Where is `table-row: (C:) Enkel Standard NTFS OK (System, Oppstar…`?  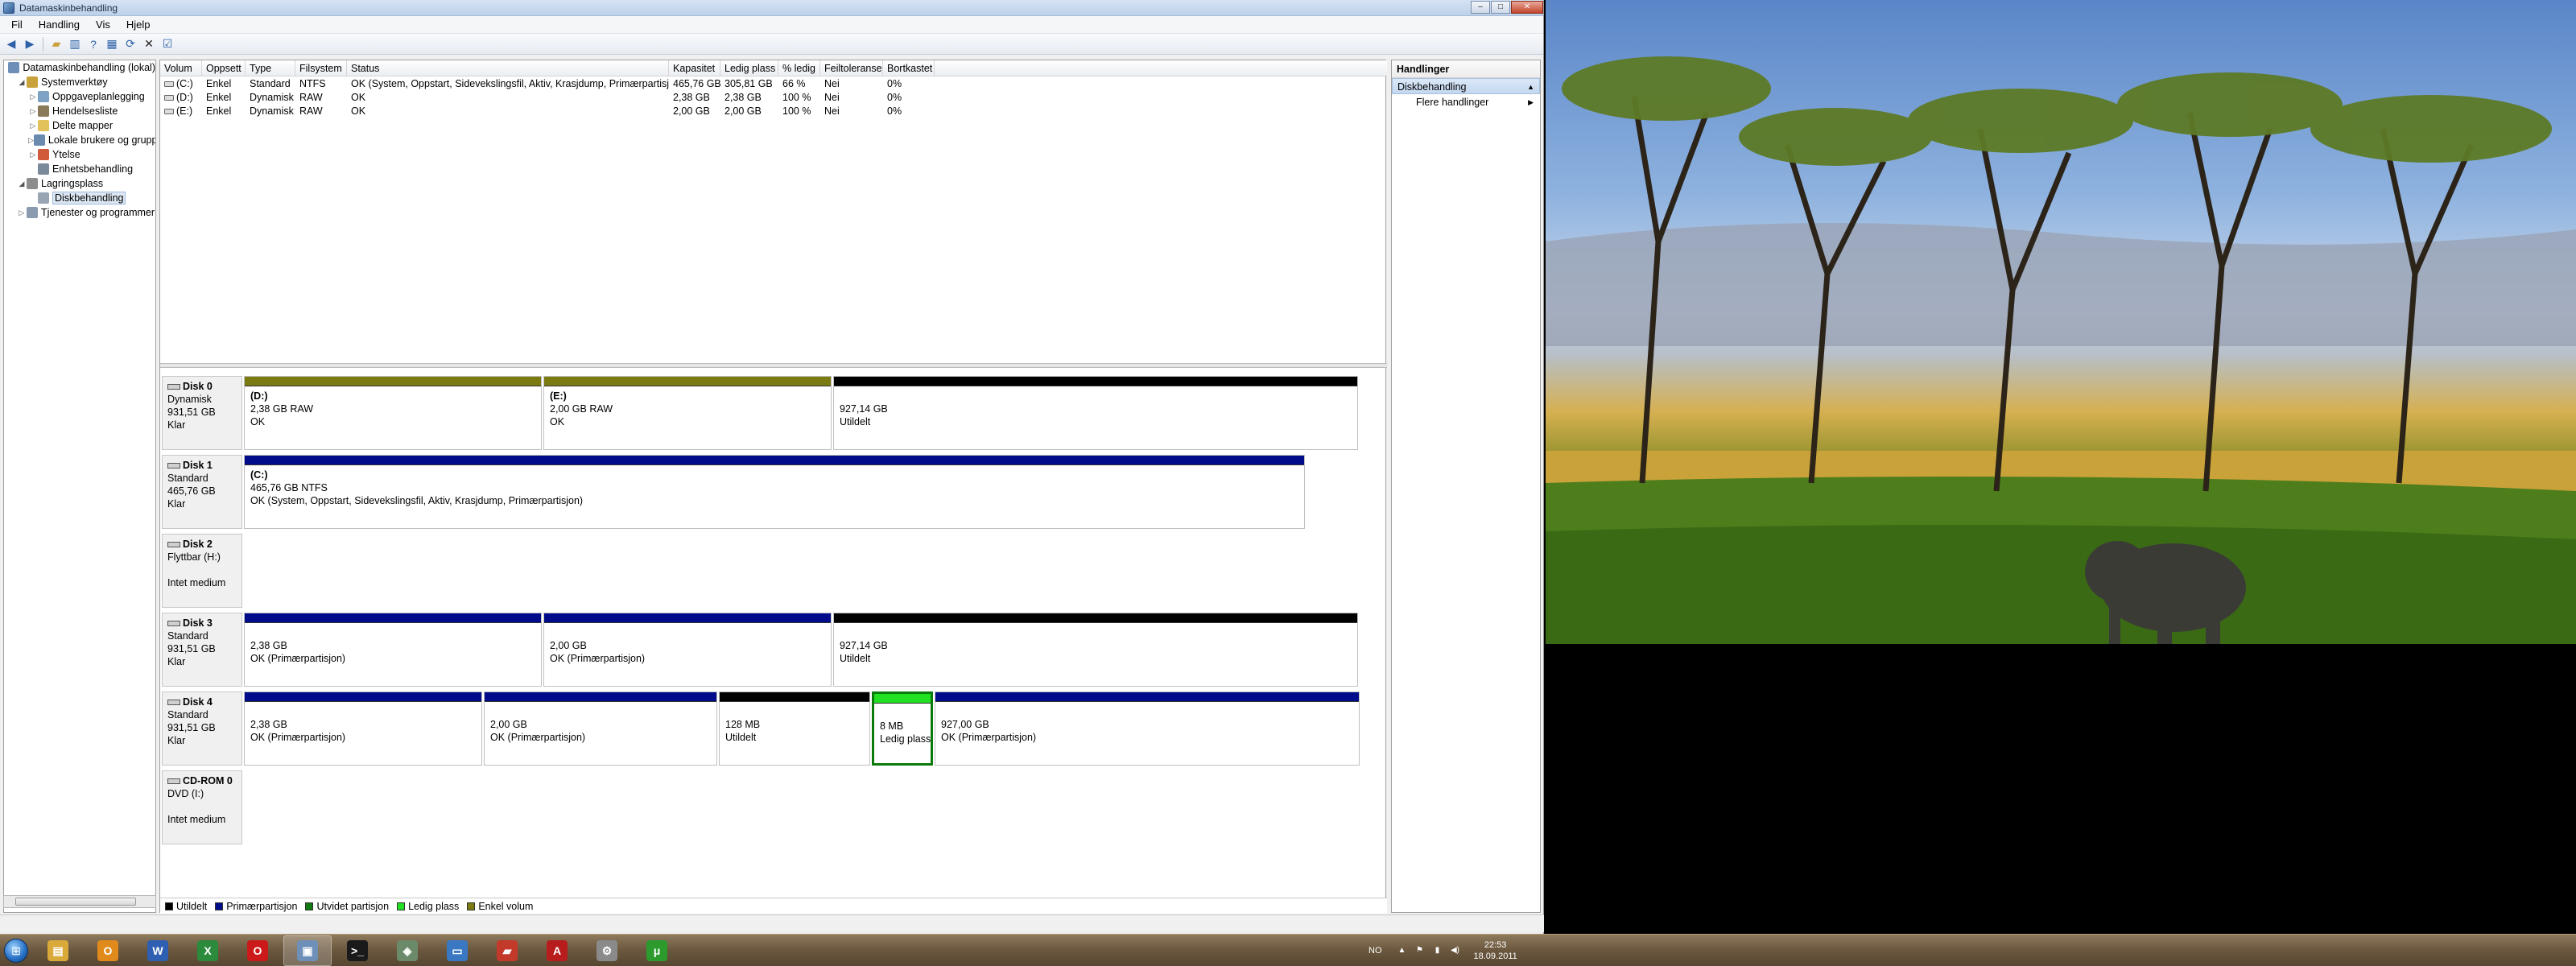 table-row: (C:) Enkel Standard NTFS OK (System, Oppstar… is located at coordinates (773, 83).